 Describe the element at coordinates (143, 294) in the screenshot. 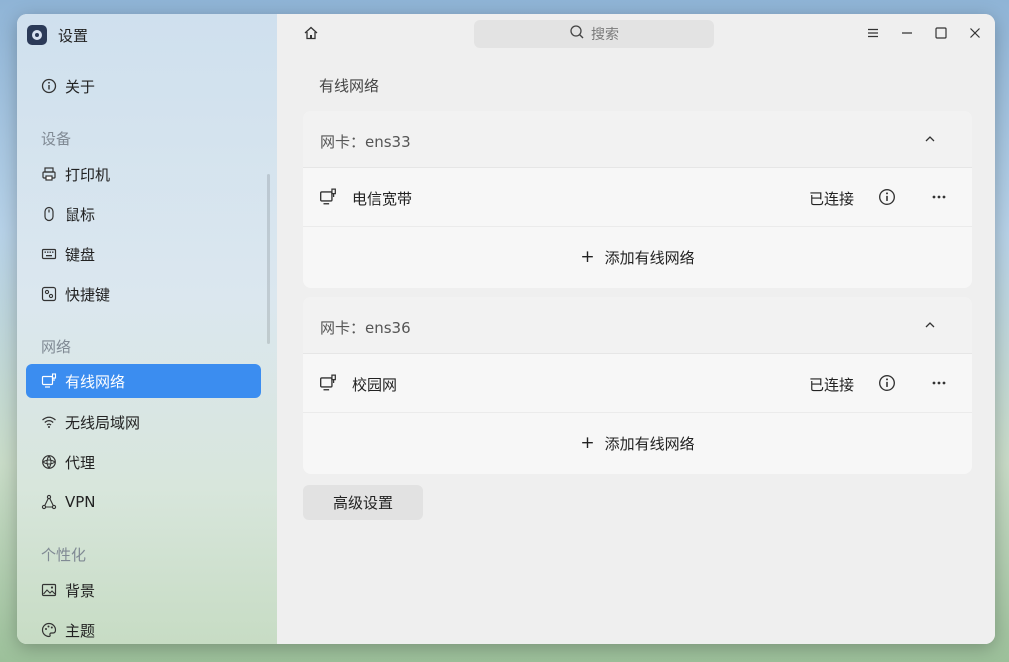

I see `sidebar-item-shortcuts: 快捷键` at that location.